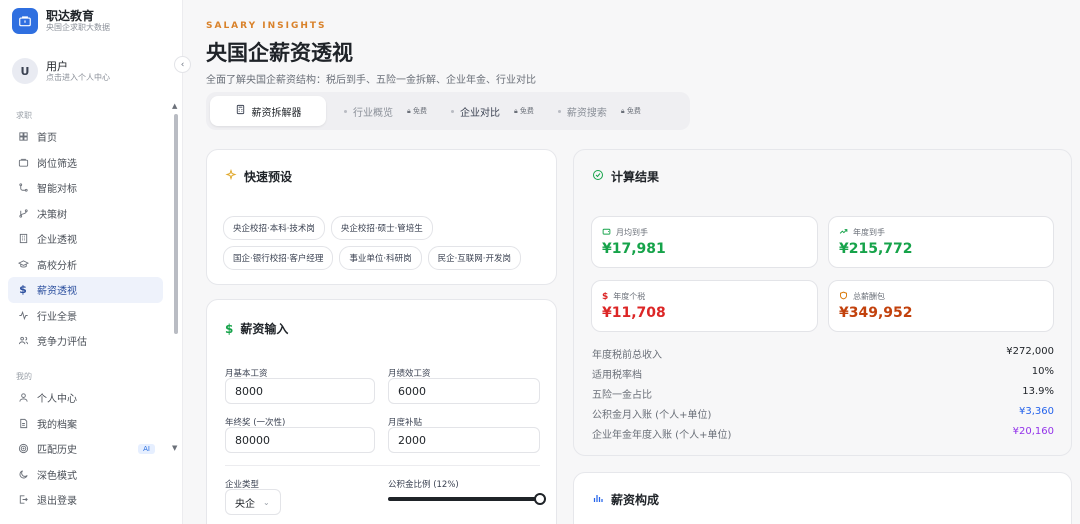 Image resolution: width=1080 pixels, height=524 pixels. I want to click on user-subtitle: 点击进入个人中心, so click(78, 77).